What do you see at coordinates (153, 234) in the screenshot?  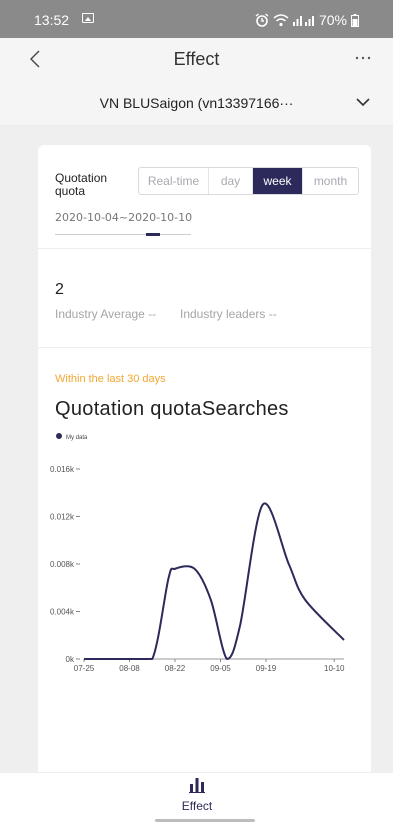 I see `scroll-thumb` at bounding box center [153, 234].